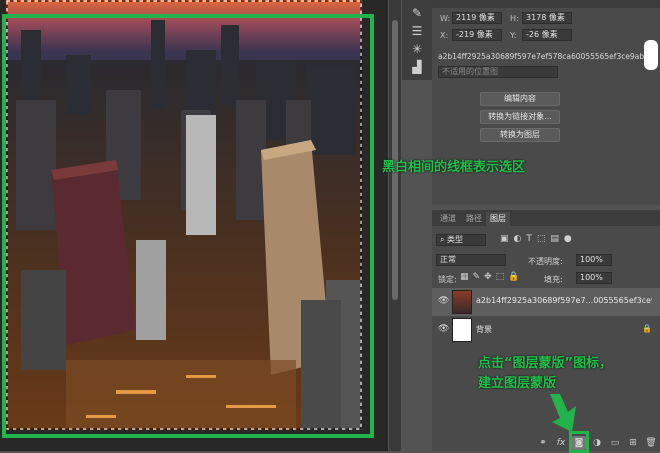  What do you see at coordinates (444, 239) in the screenshot?
I see `search-icon: ⌕` at bounding box center [444, 239].